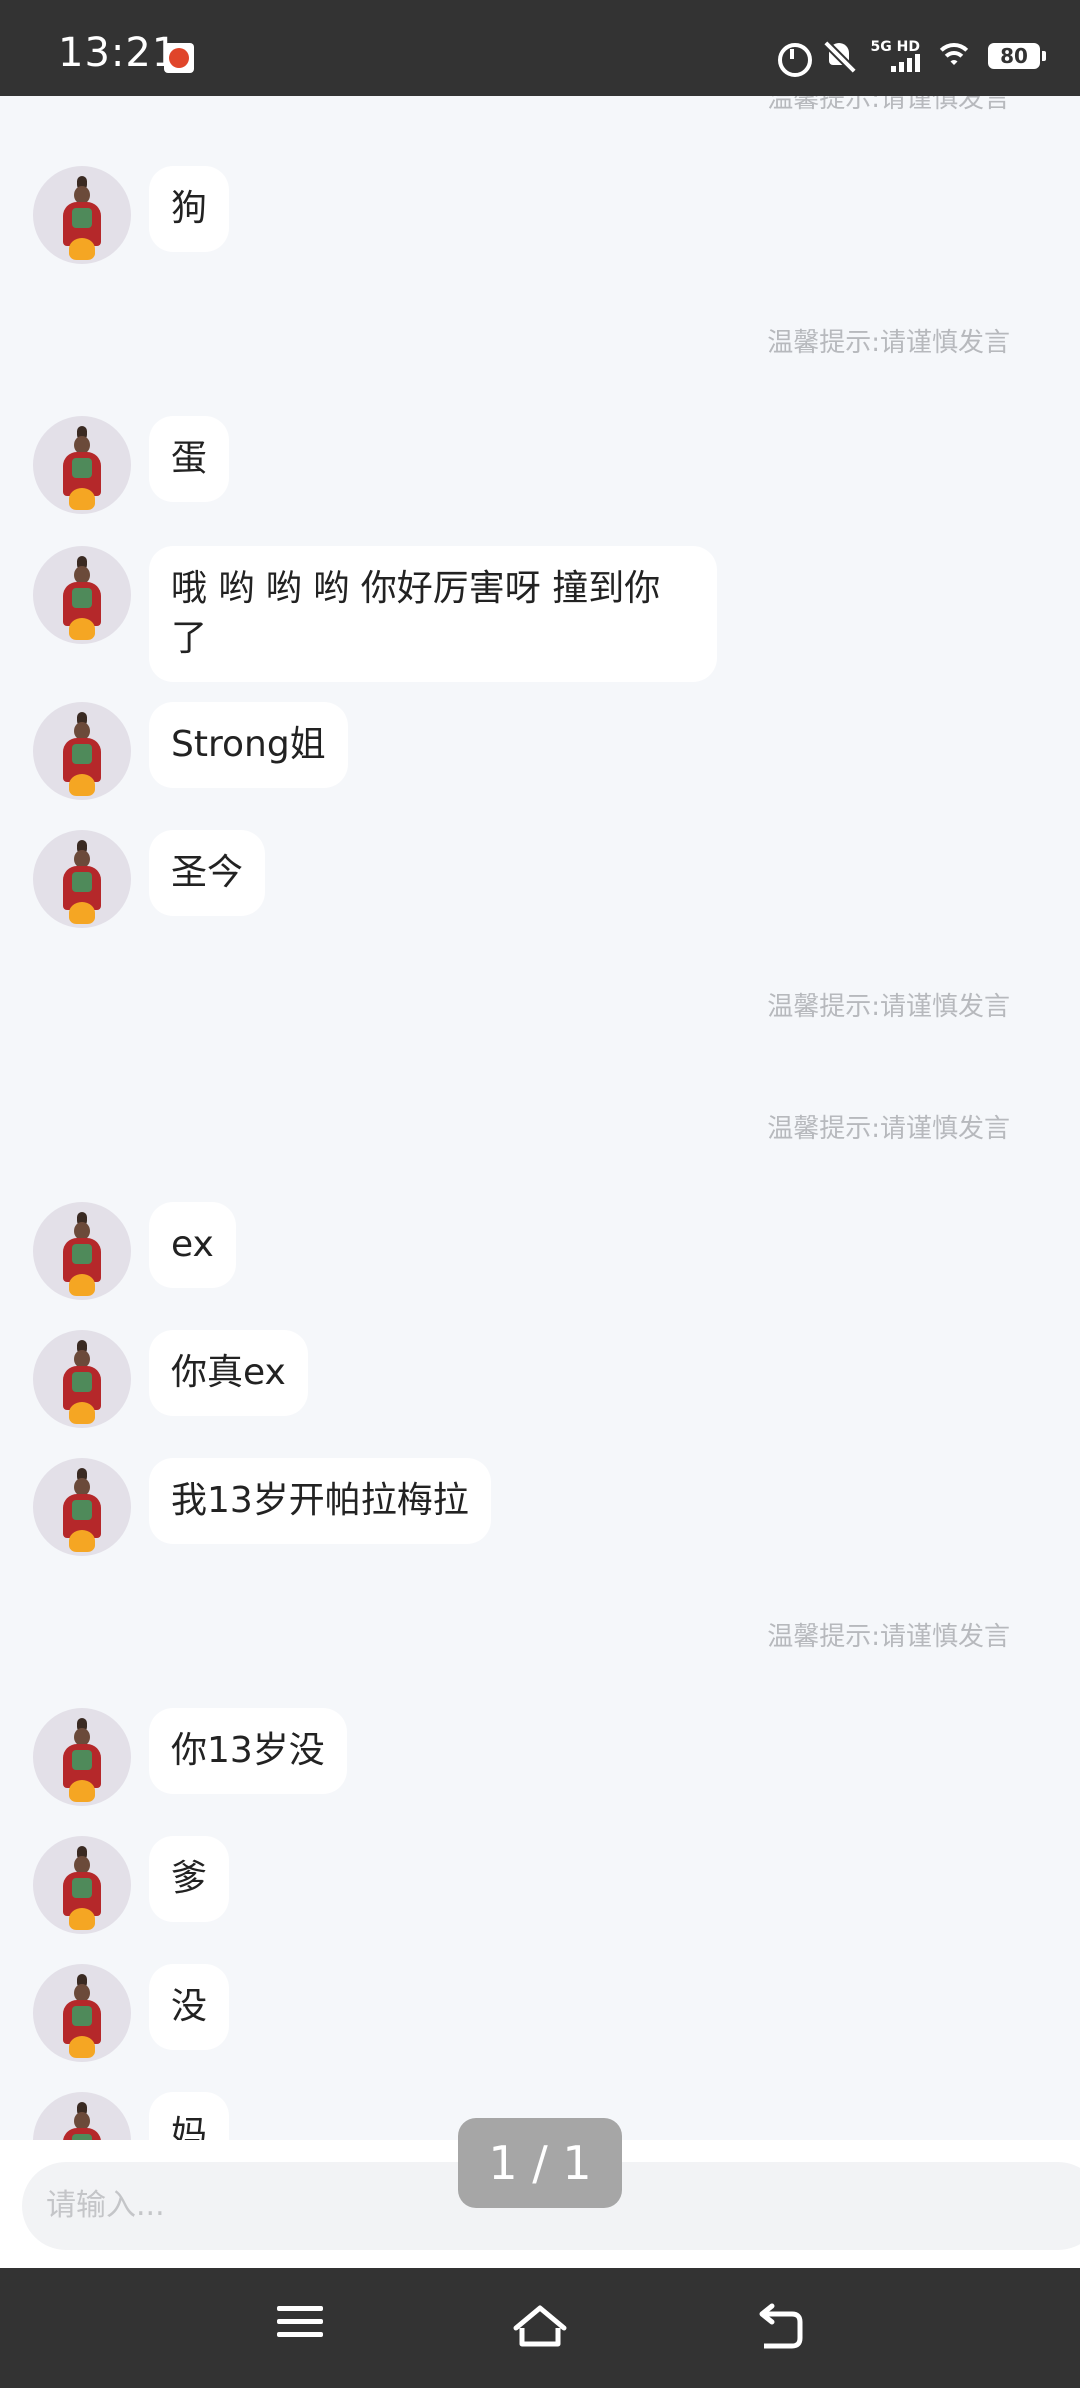  Describe the element at coordinates (207, 873) in the screenshot. I see `message-bubble: 圣今` at that location.